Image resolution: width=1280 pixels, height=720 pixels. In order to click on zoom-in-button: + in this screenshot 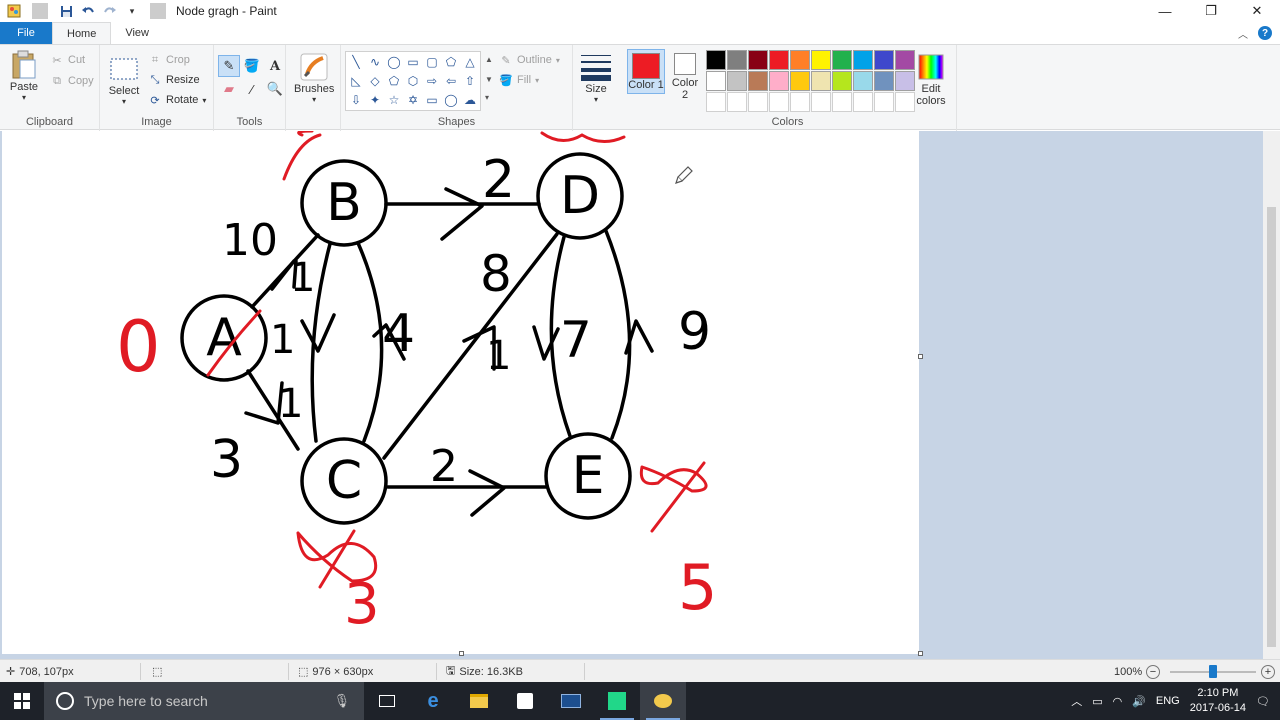, I will do `click(1268, 671)`.